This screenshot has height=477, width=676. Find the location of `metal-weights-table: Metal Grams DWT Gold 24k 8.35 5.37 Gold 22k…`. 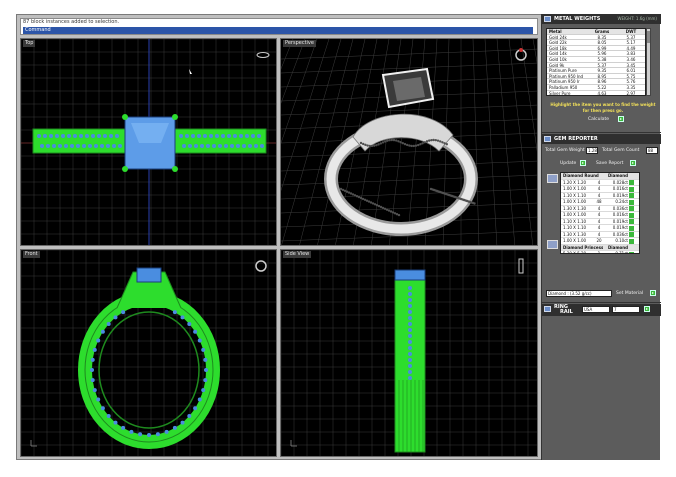

metal-weights-table: Metal Grams DWT Gold 24k 8.35 5.37 Gold 22k… is located at coordinates (596, 62).